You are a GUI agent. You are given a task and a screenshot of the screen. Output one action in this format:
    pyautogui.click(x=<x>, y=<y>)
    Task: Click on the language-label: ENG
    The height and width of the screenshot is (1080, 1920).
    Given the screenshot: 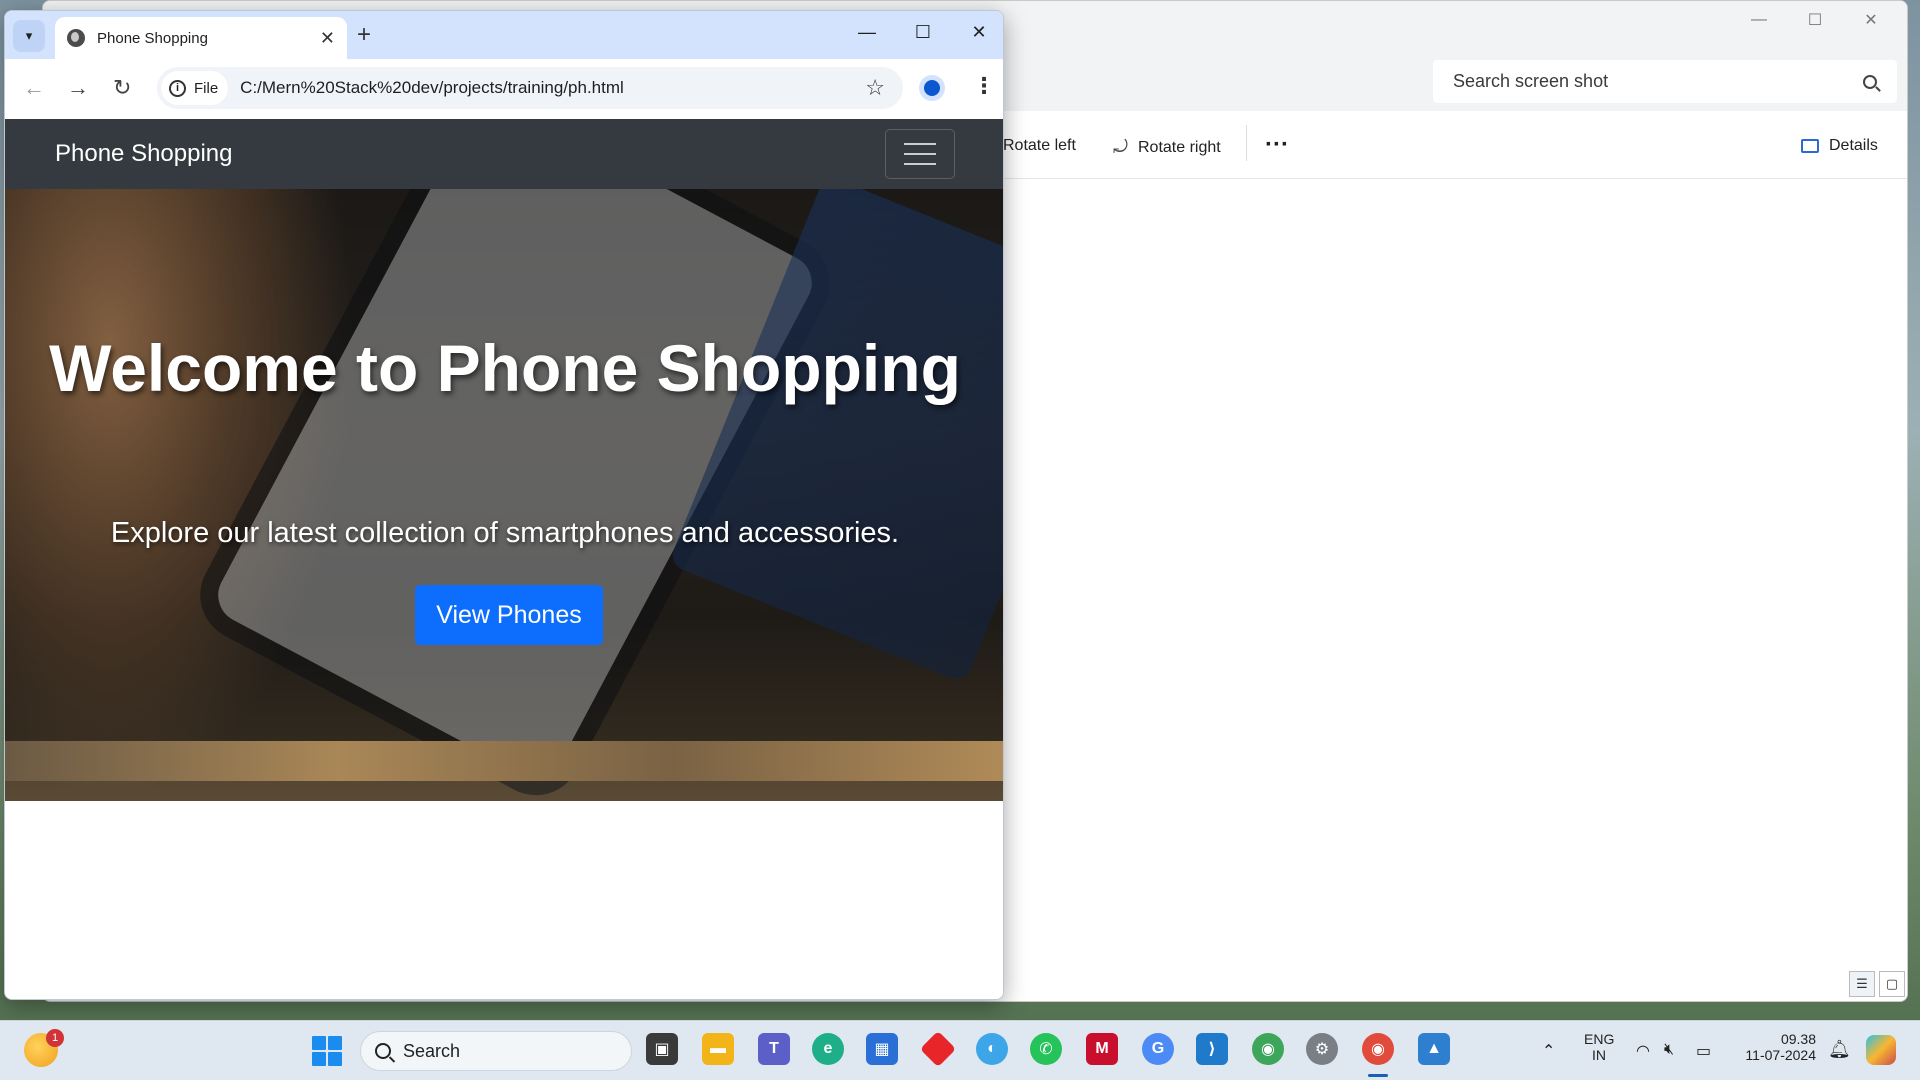 What is the action you would take?
    pyautogui.click(x=1599, y=1039)
    